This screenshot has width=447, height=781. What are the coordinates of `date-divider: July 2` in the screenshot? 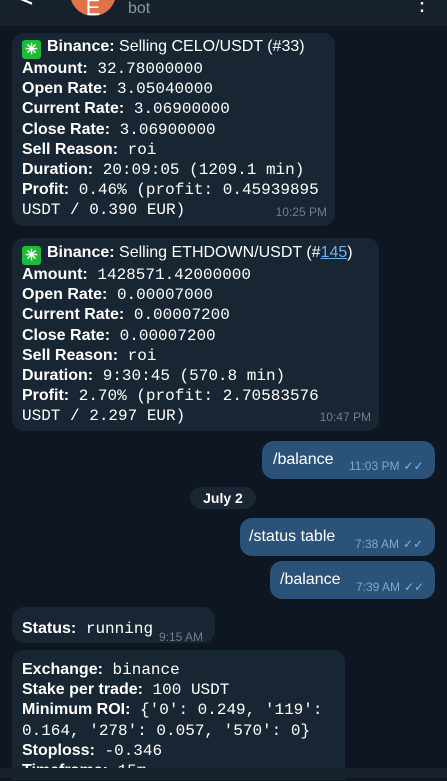 It's located at (223, 498).